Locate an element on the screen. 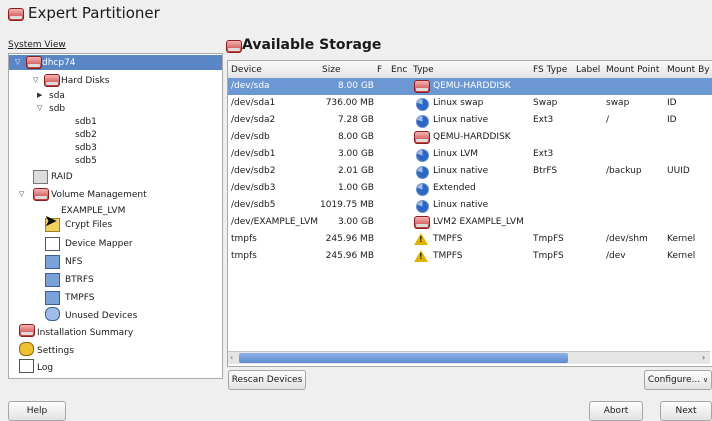  page-title: Available Storage is located at coordinates (312, 45).